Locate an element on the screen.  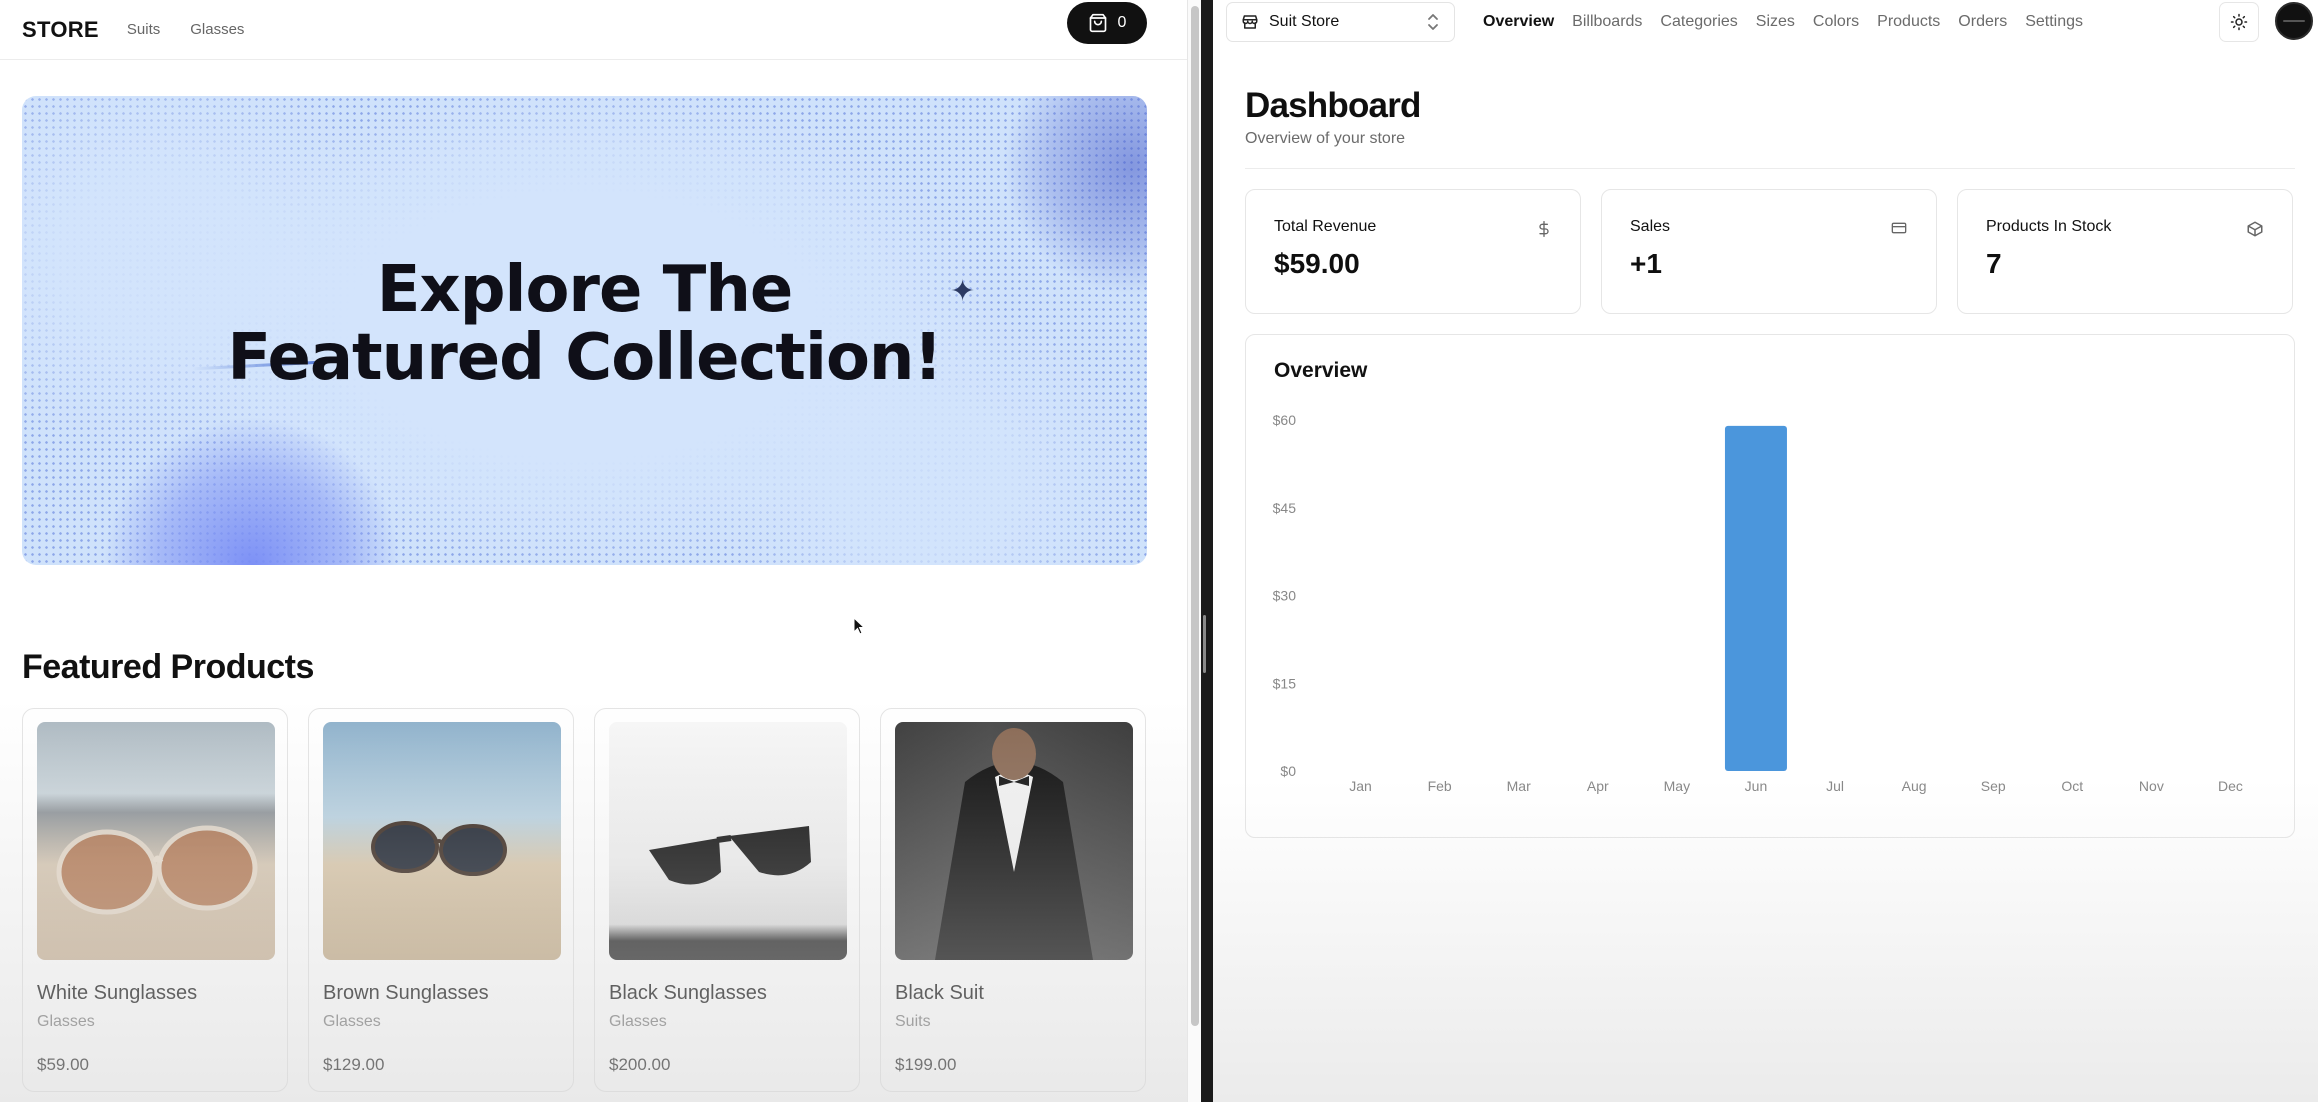
x-tick-label: Jun is located at coordinates (1756, 786).